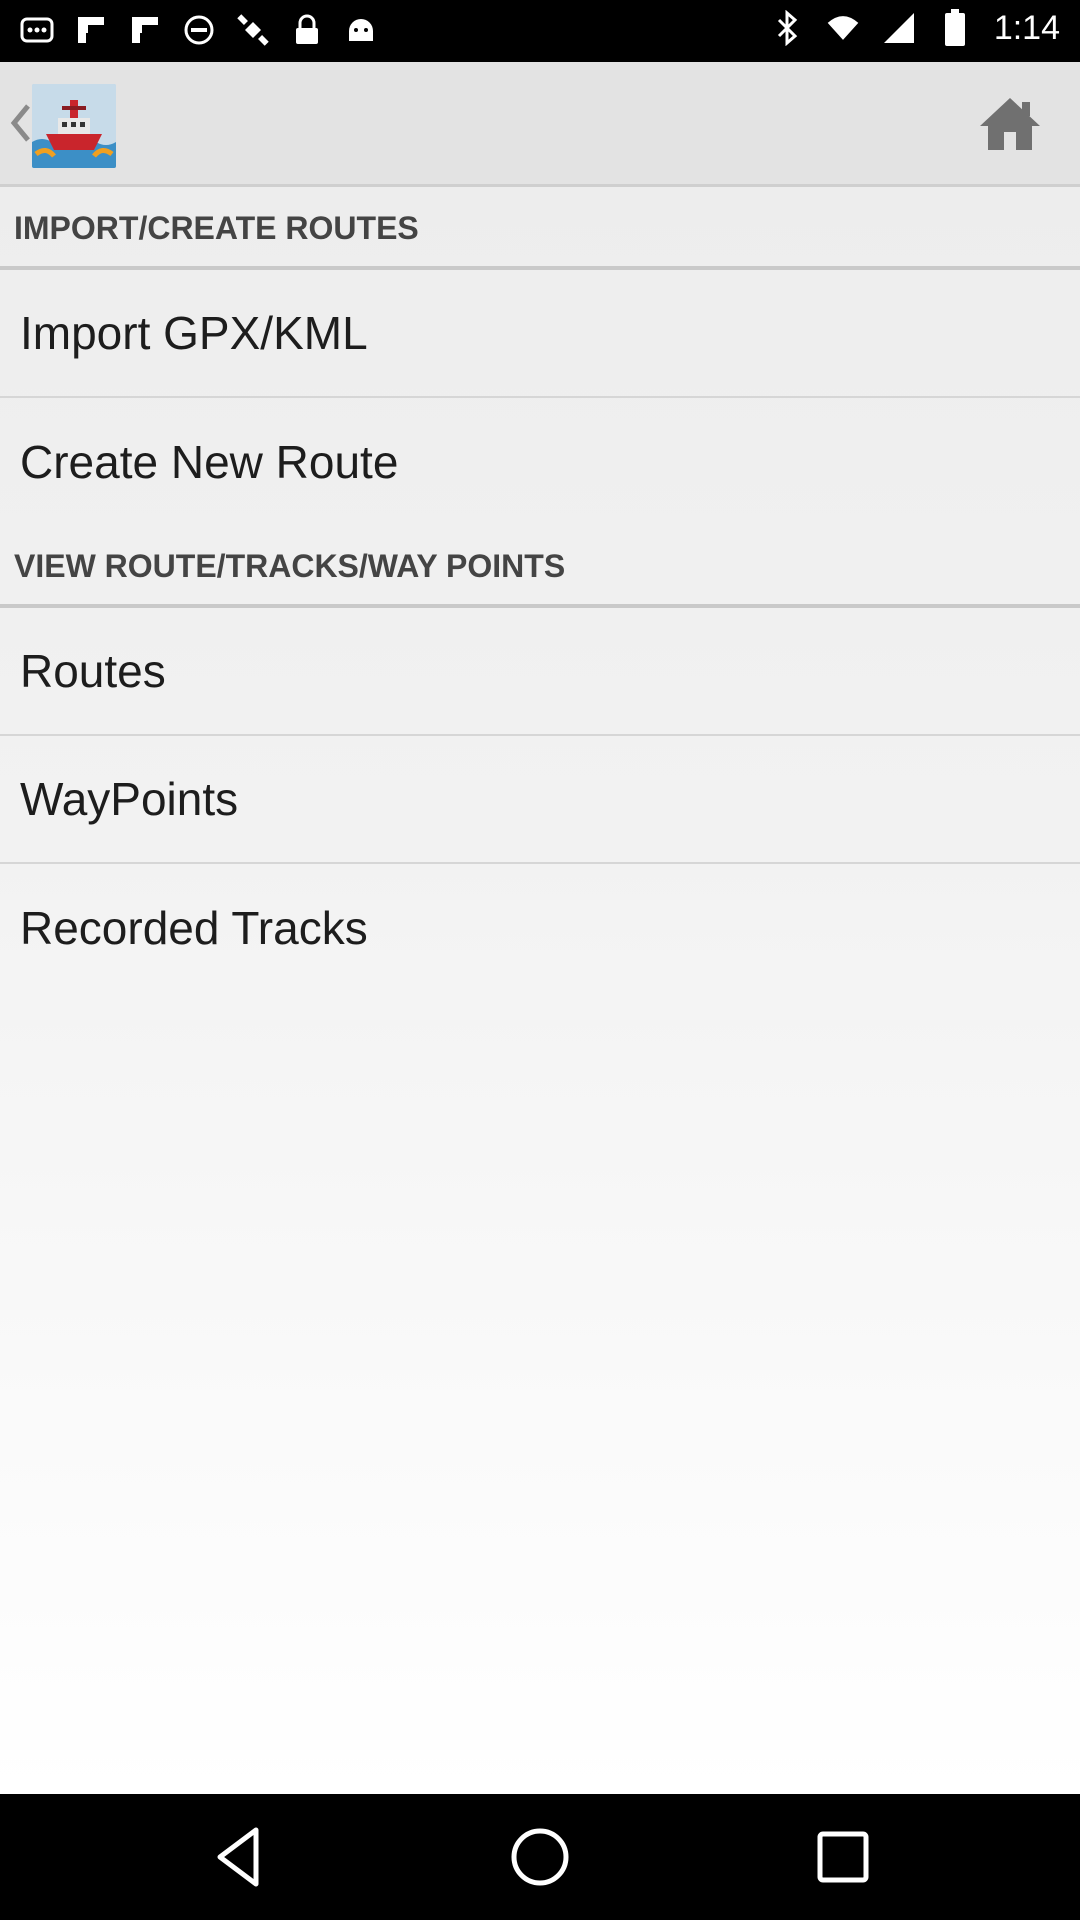 Image resolution: width=1080 pixels, height=1920 pixels. I want to click on home-icon, so click(1010, 124).